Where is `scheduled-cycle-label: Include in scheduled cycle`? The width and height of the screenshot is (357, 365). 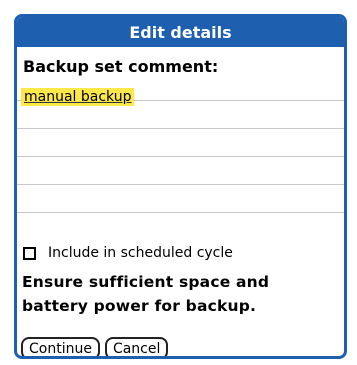
scheduled-cycle-label: Include in scheduled cycle is located at coordinates (140, 253).